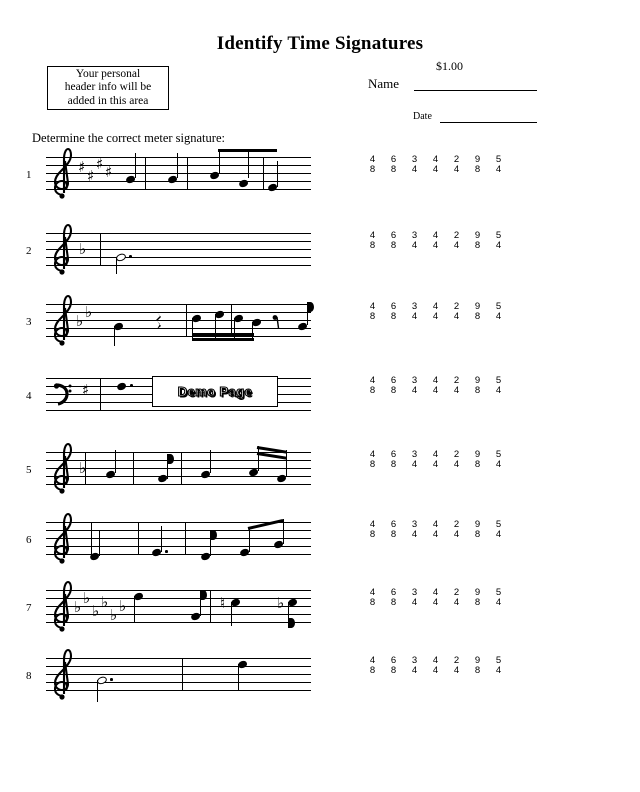 Image resolution: width=640 pixels, height=792 pixels. Describe the element at coordinates (29, 396) in the screenshot. I see `exercise-number-4: 4` at that location.